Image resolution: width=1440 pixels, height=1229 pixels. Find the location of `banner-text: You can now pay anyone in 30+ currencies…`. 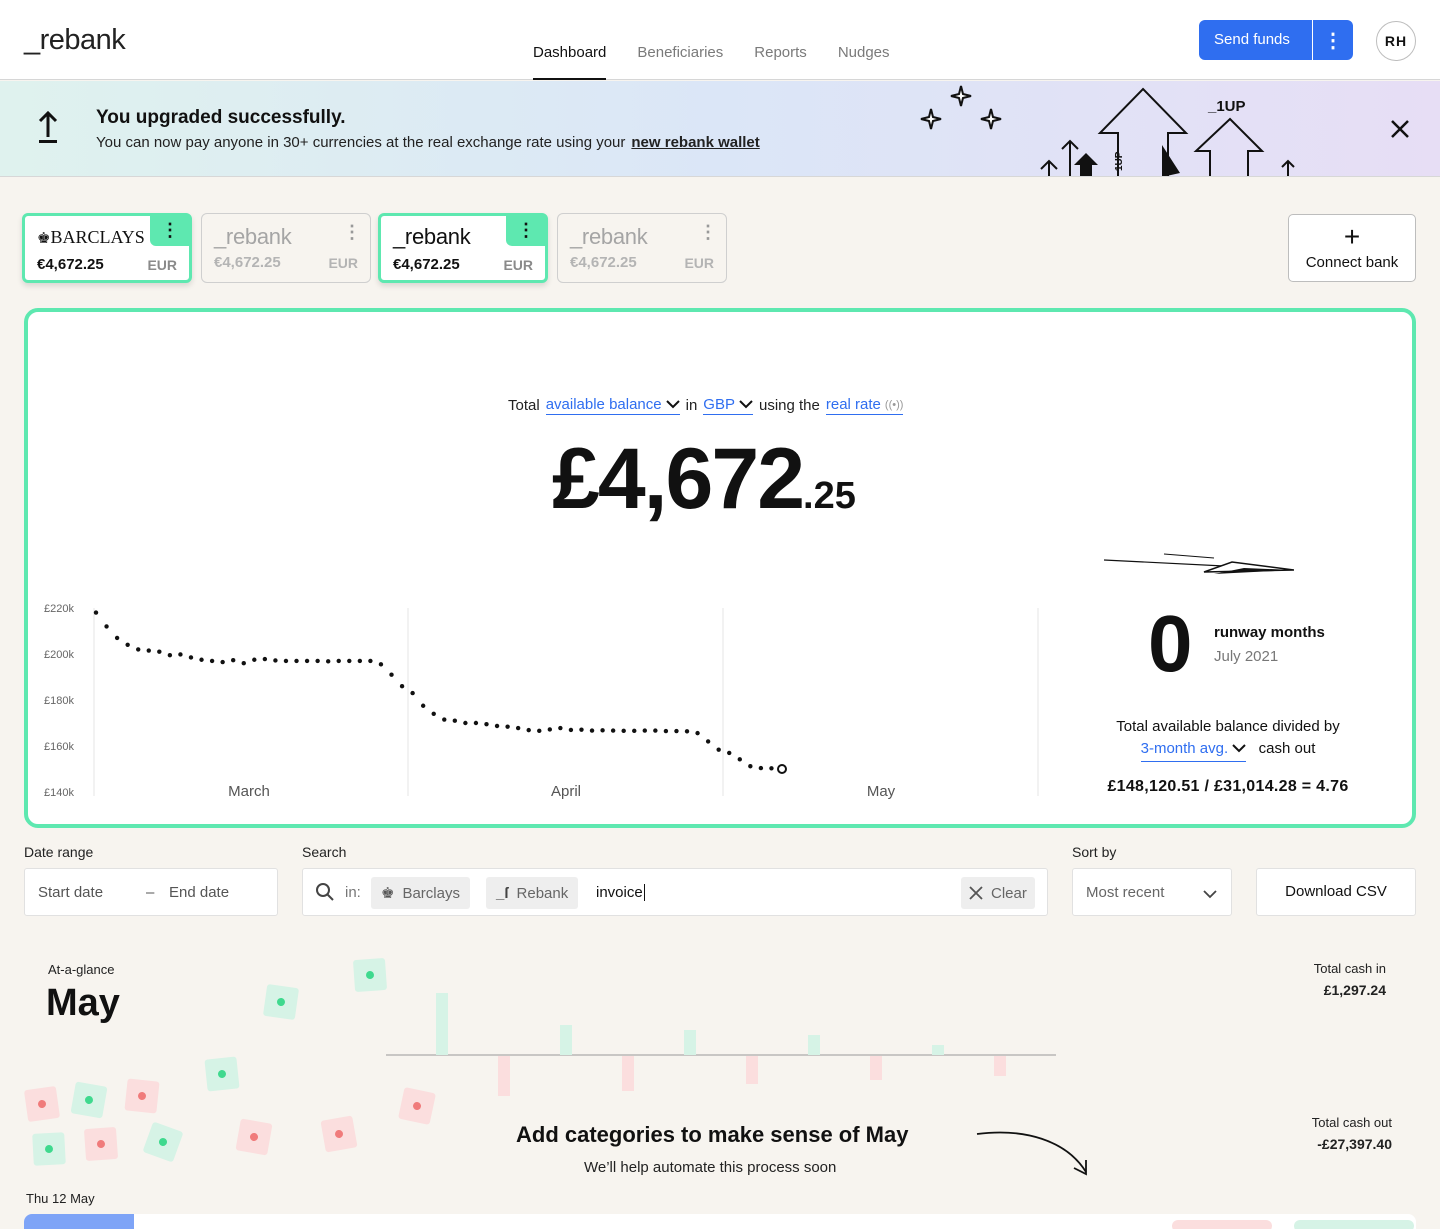

banner-text: You can now pay anyone in 30+ currencies… is located at coordinates (428, 142).